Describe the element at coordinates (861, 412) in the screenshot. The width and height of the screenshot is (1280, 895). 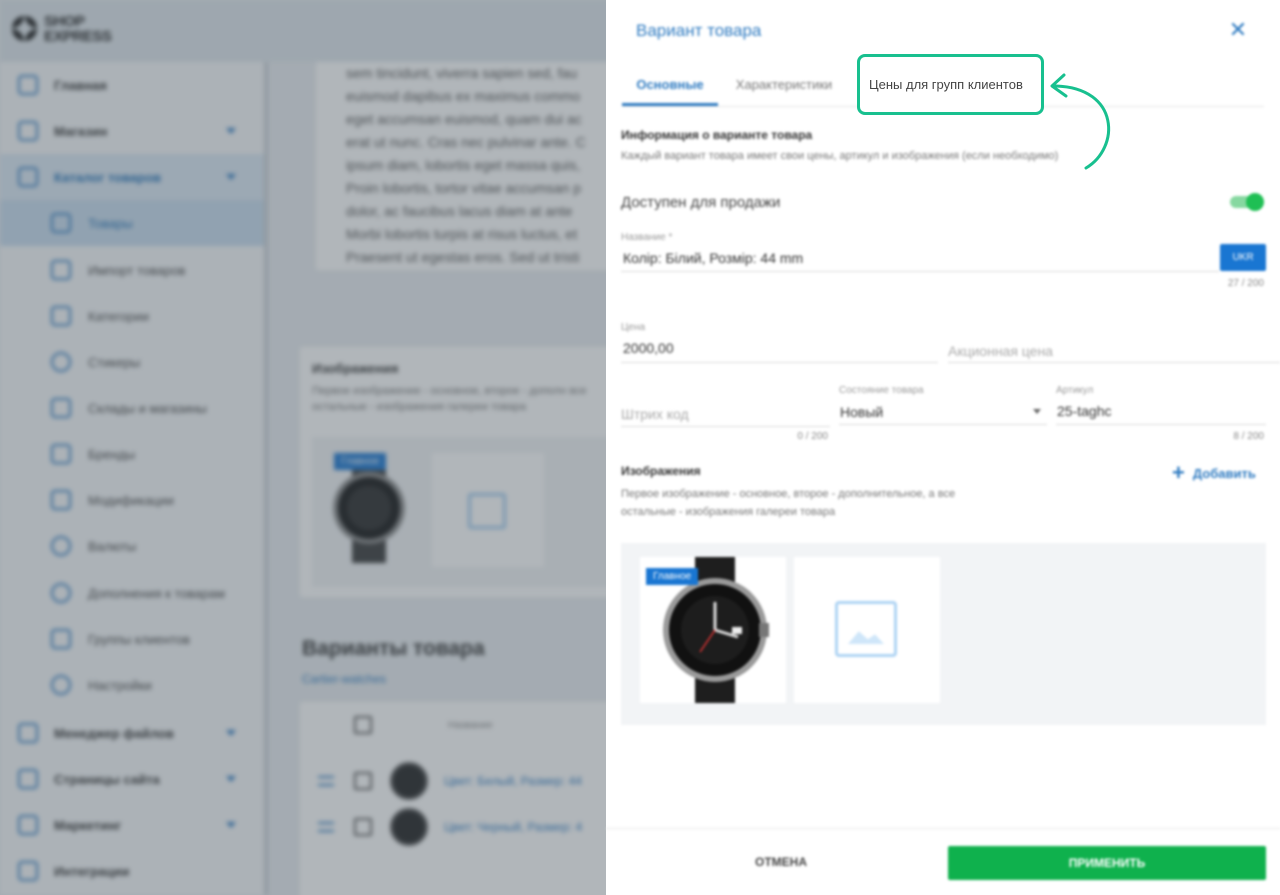
I see `condition-select: Новый` at that location.